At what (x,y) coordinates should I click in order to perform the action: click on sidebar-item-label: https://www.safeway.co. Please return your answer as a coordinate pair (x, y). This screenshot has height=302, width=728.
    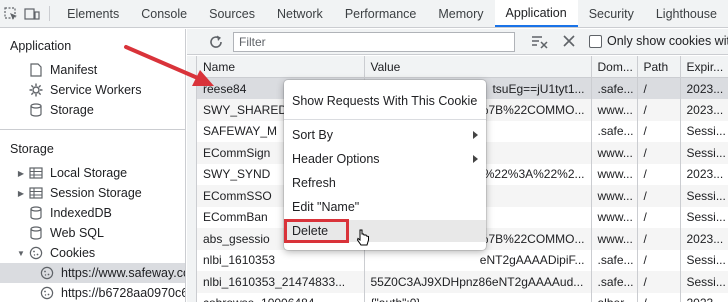
    Looking at the image, I should click on (123, 273).